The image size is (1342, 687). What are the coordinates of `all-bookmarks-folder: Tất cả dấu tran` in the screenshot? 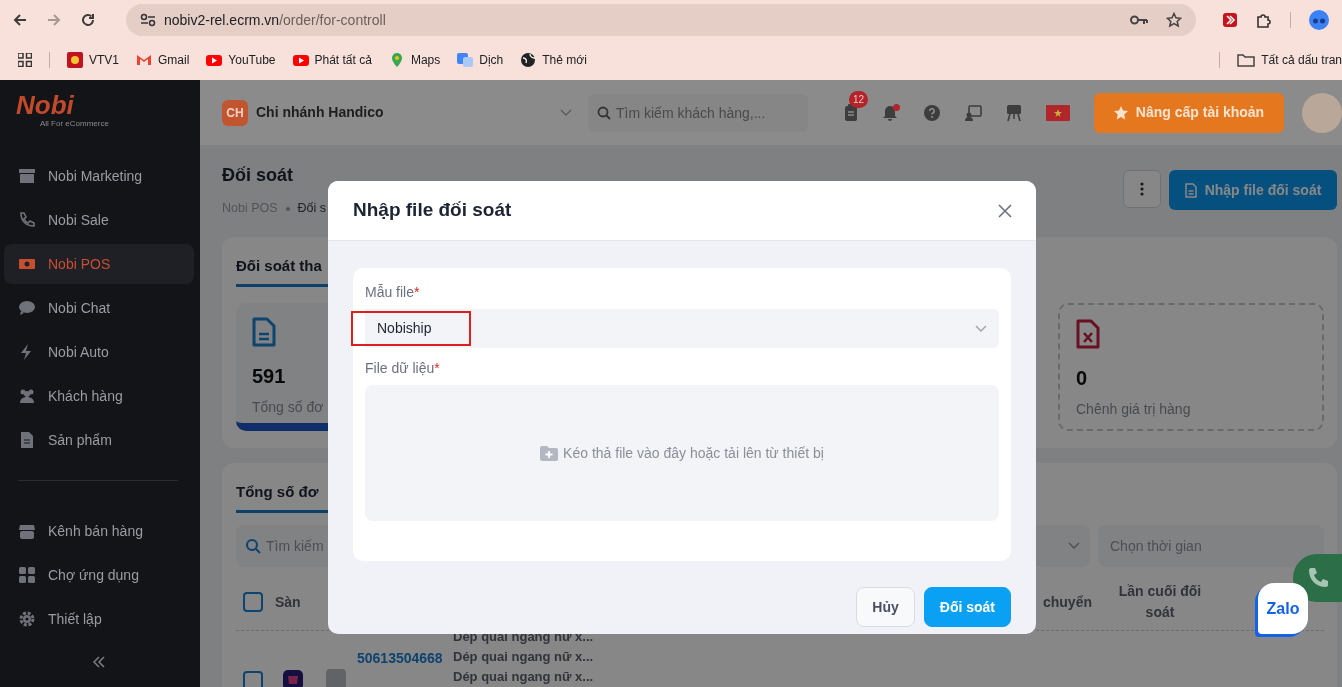 It's located at (1289, 60).